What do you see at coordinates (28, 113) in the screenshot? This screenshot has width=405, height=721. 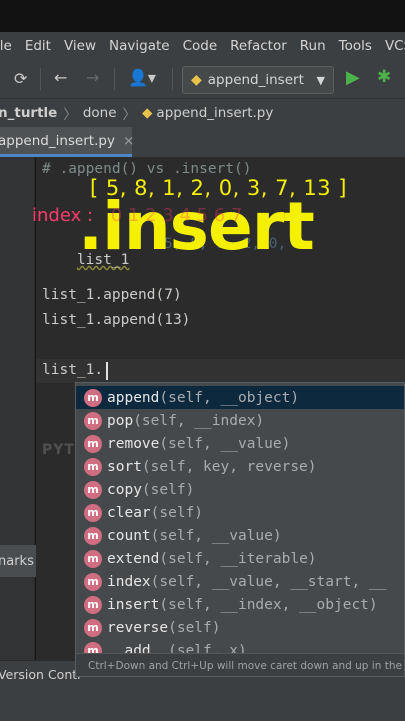 I see `breadcrumb-project: n_turtle` at bounding box center [28, 113].